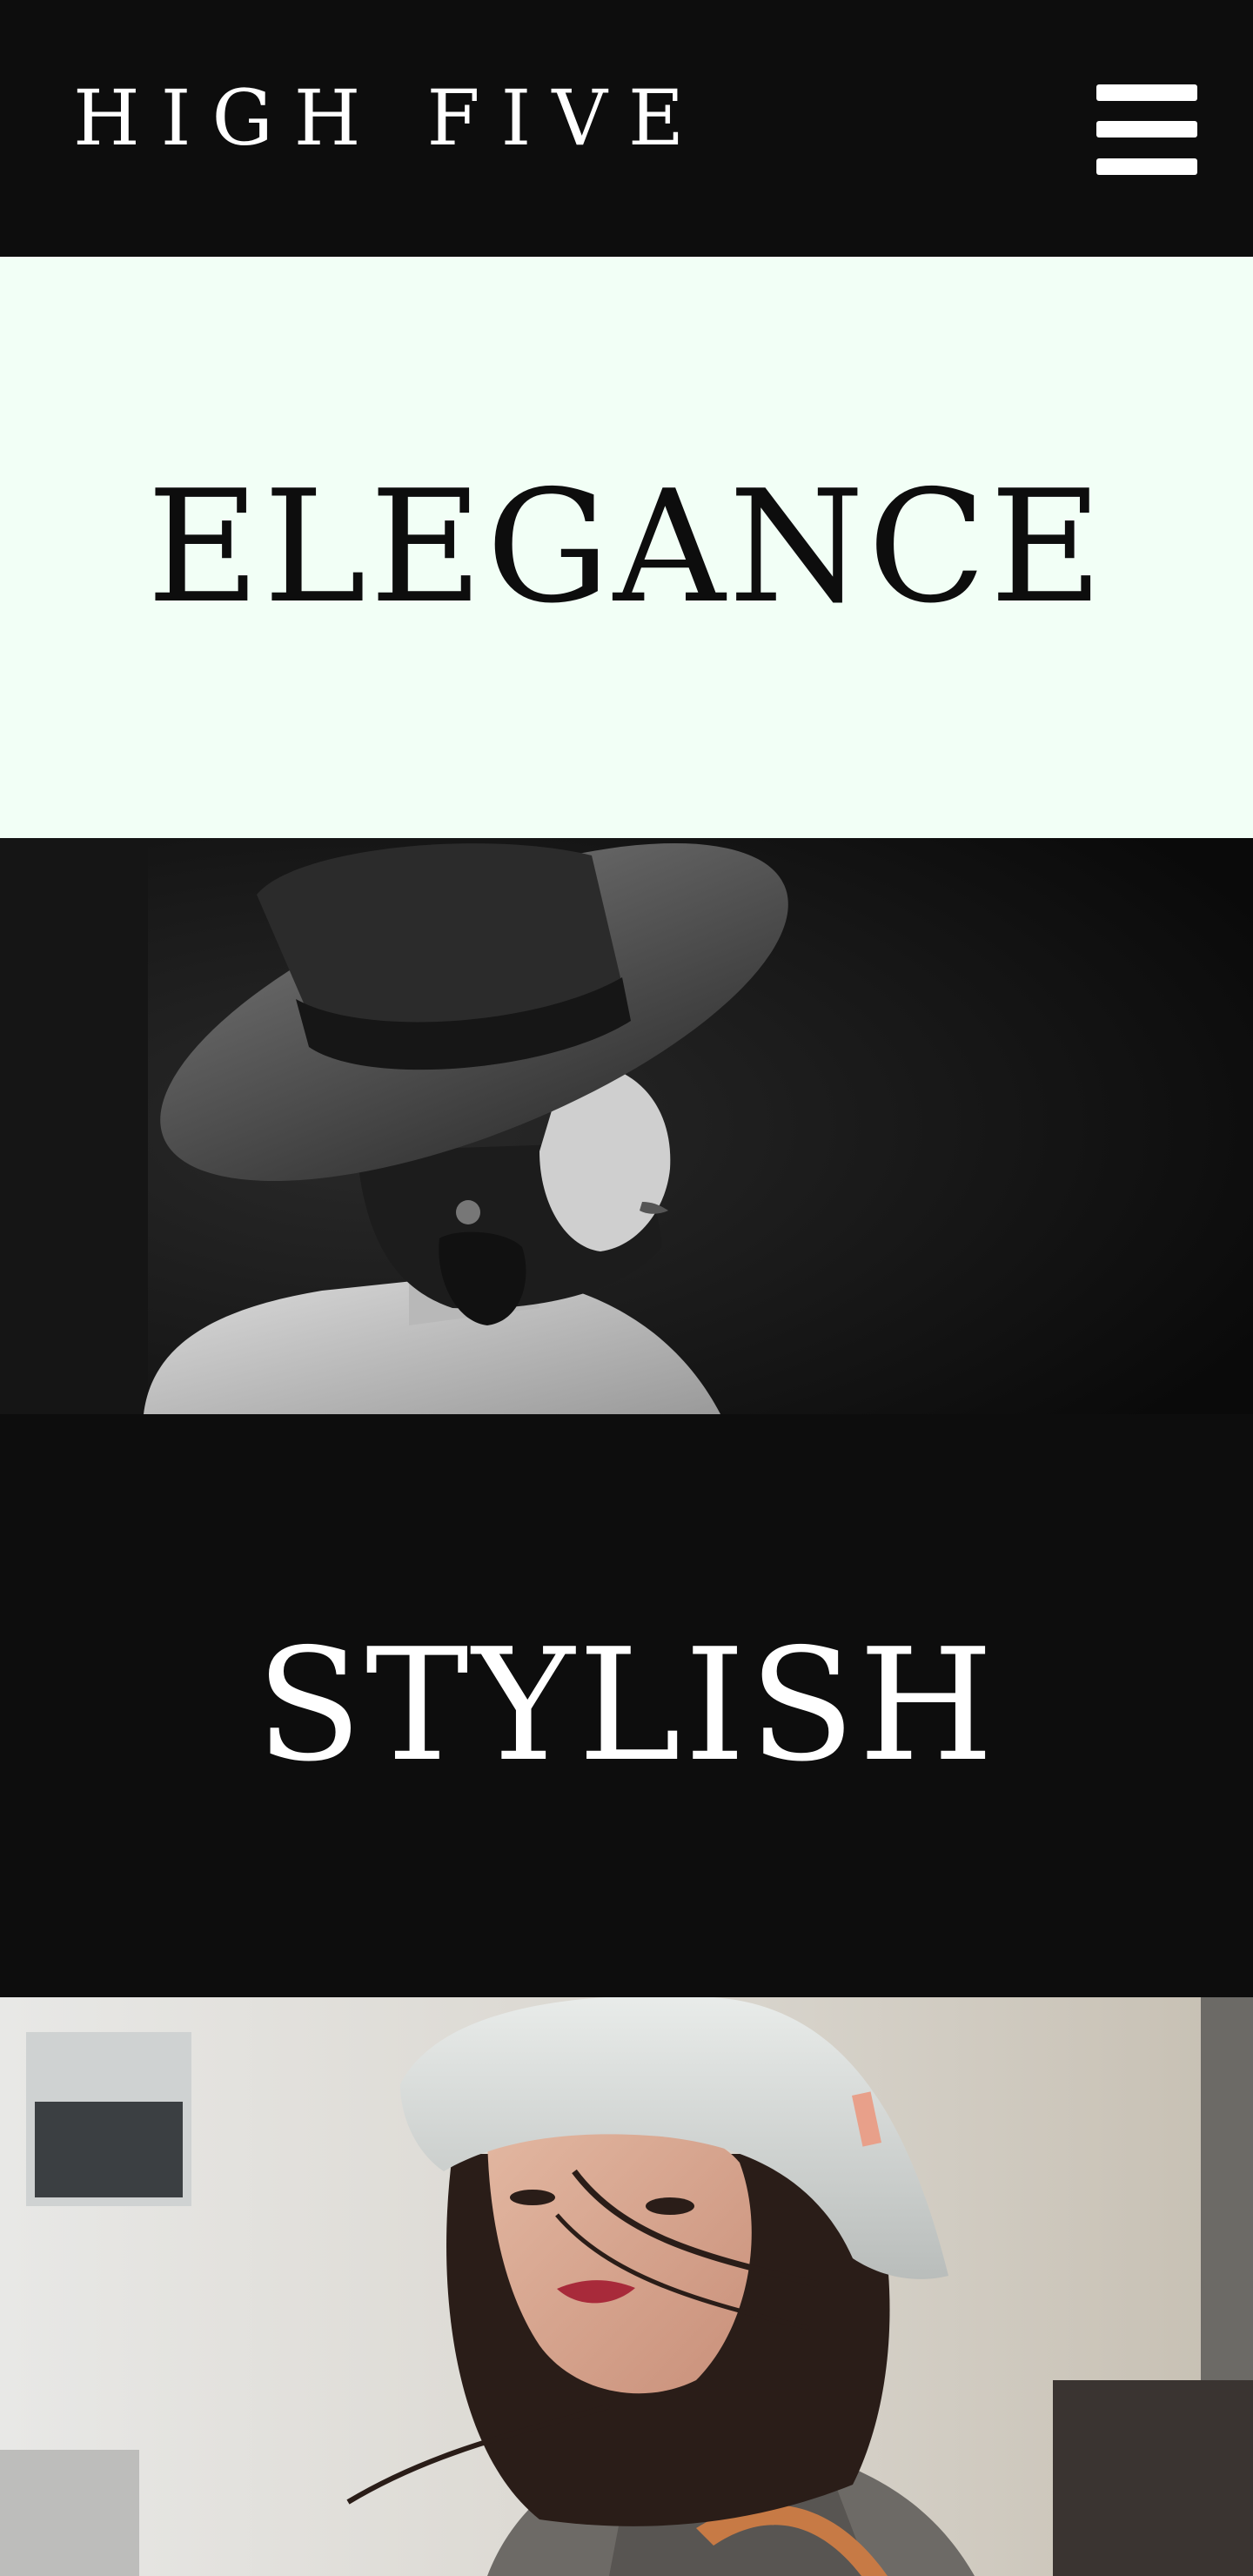 The image size is (1253, 2576). I want to click on stylish-headline: STYLISH, so click(626, 1705).